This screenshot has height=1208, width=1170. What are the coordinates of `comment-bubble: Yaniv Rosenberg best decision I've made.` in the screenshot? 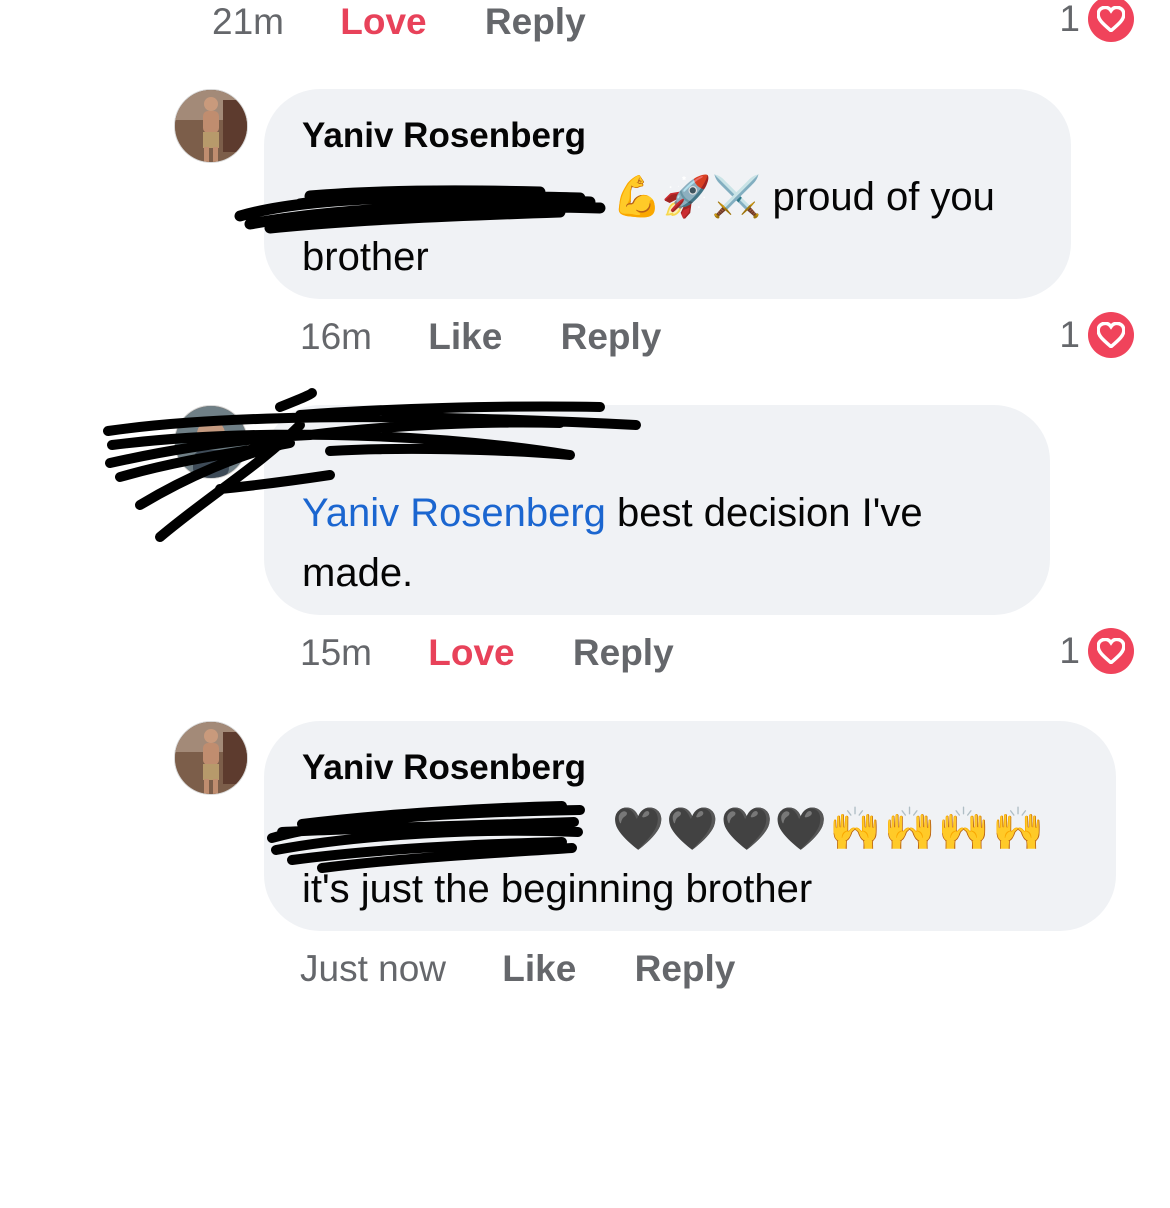 It's located at (657, 510).